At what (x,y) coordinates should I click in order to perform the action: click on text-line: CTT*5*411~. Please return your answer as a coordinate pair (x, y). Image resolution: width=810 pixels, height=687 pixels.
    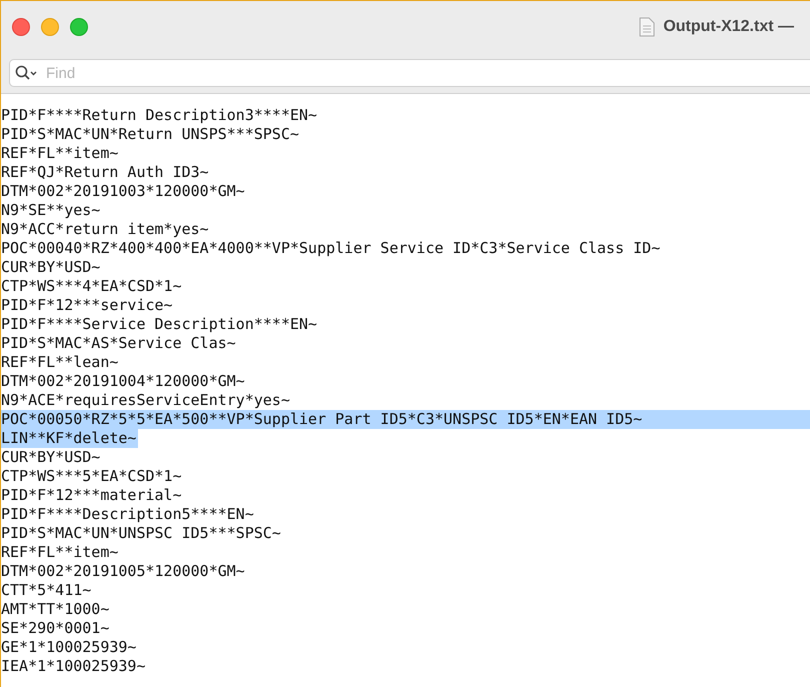
    Looking at the image, I should click on (46, 590).